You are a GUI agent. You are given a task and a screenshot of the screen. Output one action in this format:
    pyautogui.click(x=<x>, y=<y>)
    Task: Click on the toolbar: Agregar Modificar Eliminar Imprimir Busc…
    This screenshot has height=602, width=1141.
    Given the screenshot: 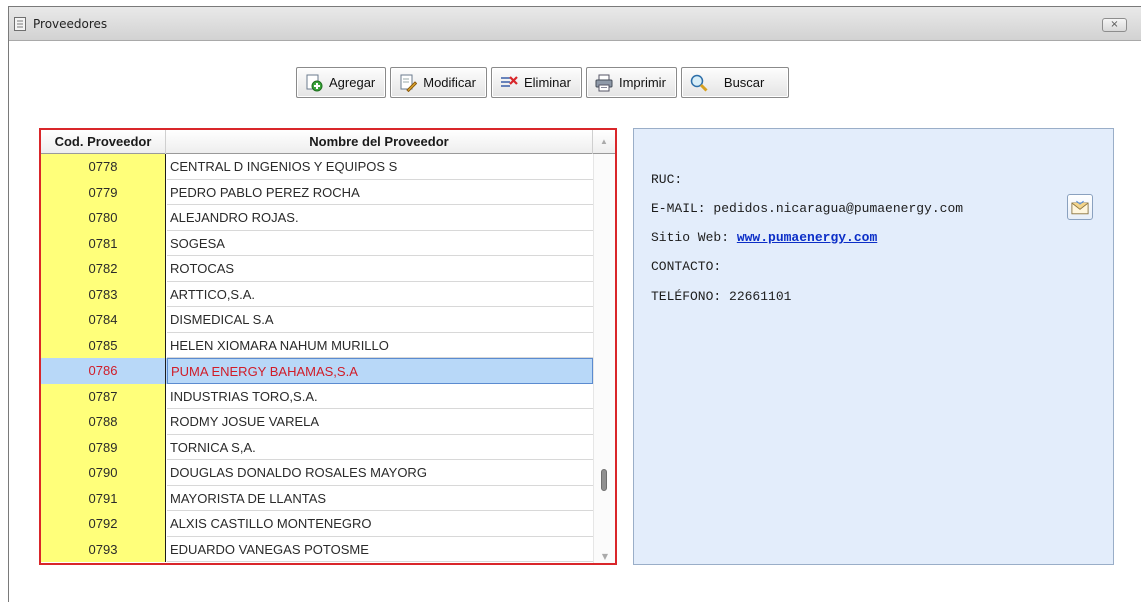 What is the action you would take?
    pyautogui.click(x=543, y=83)
    